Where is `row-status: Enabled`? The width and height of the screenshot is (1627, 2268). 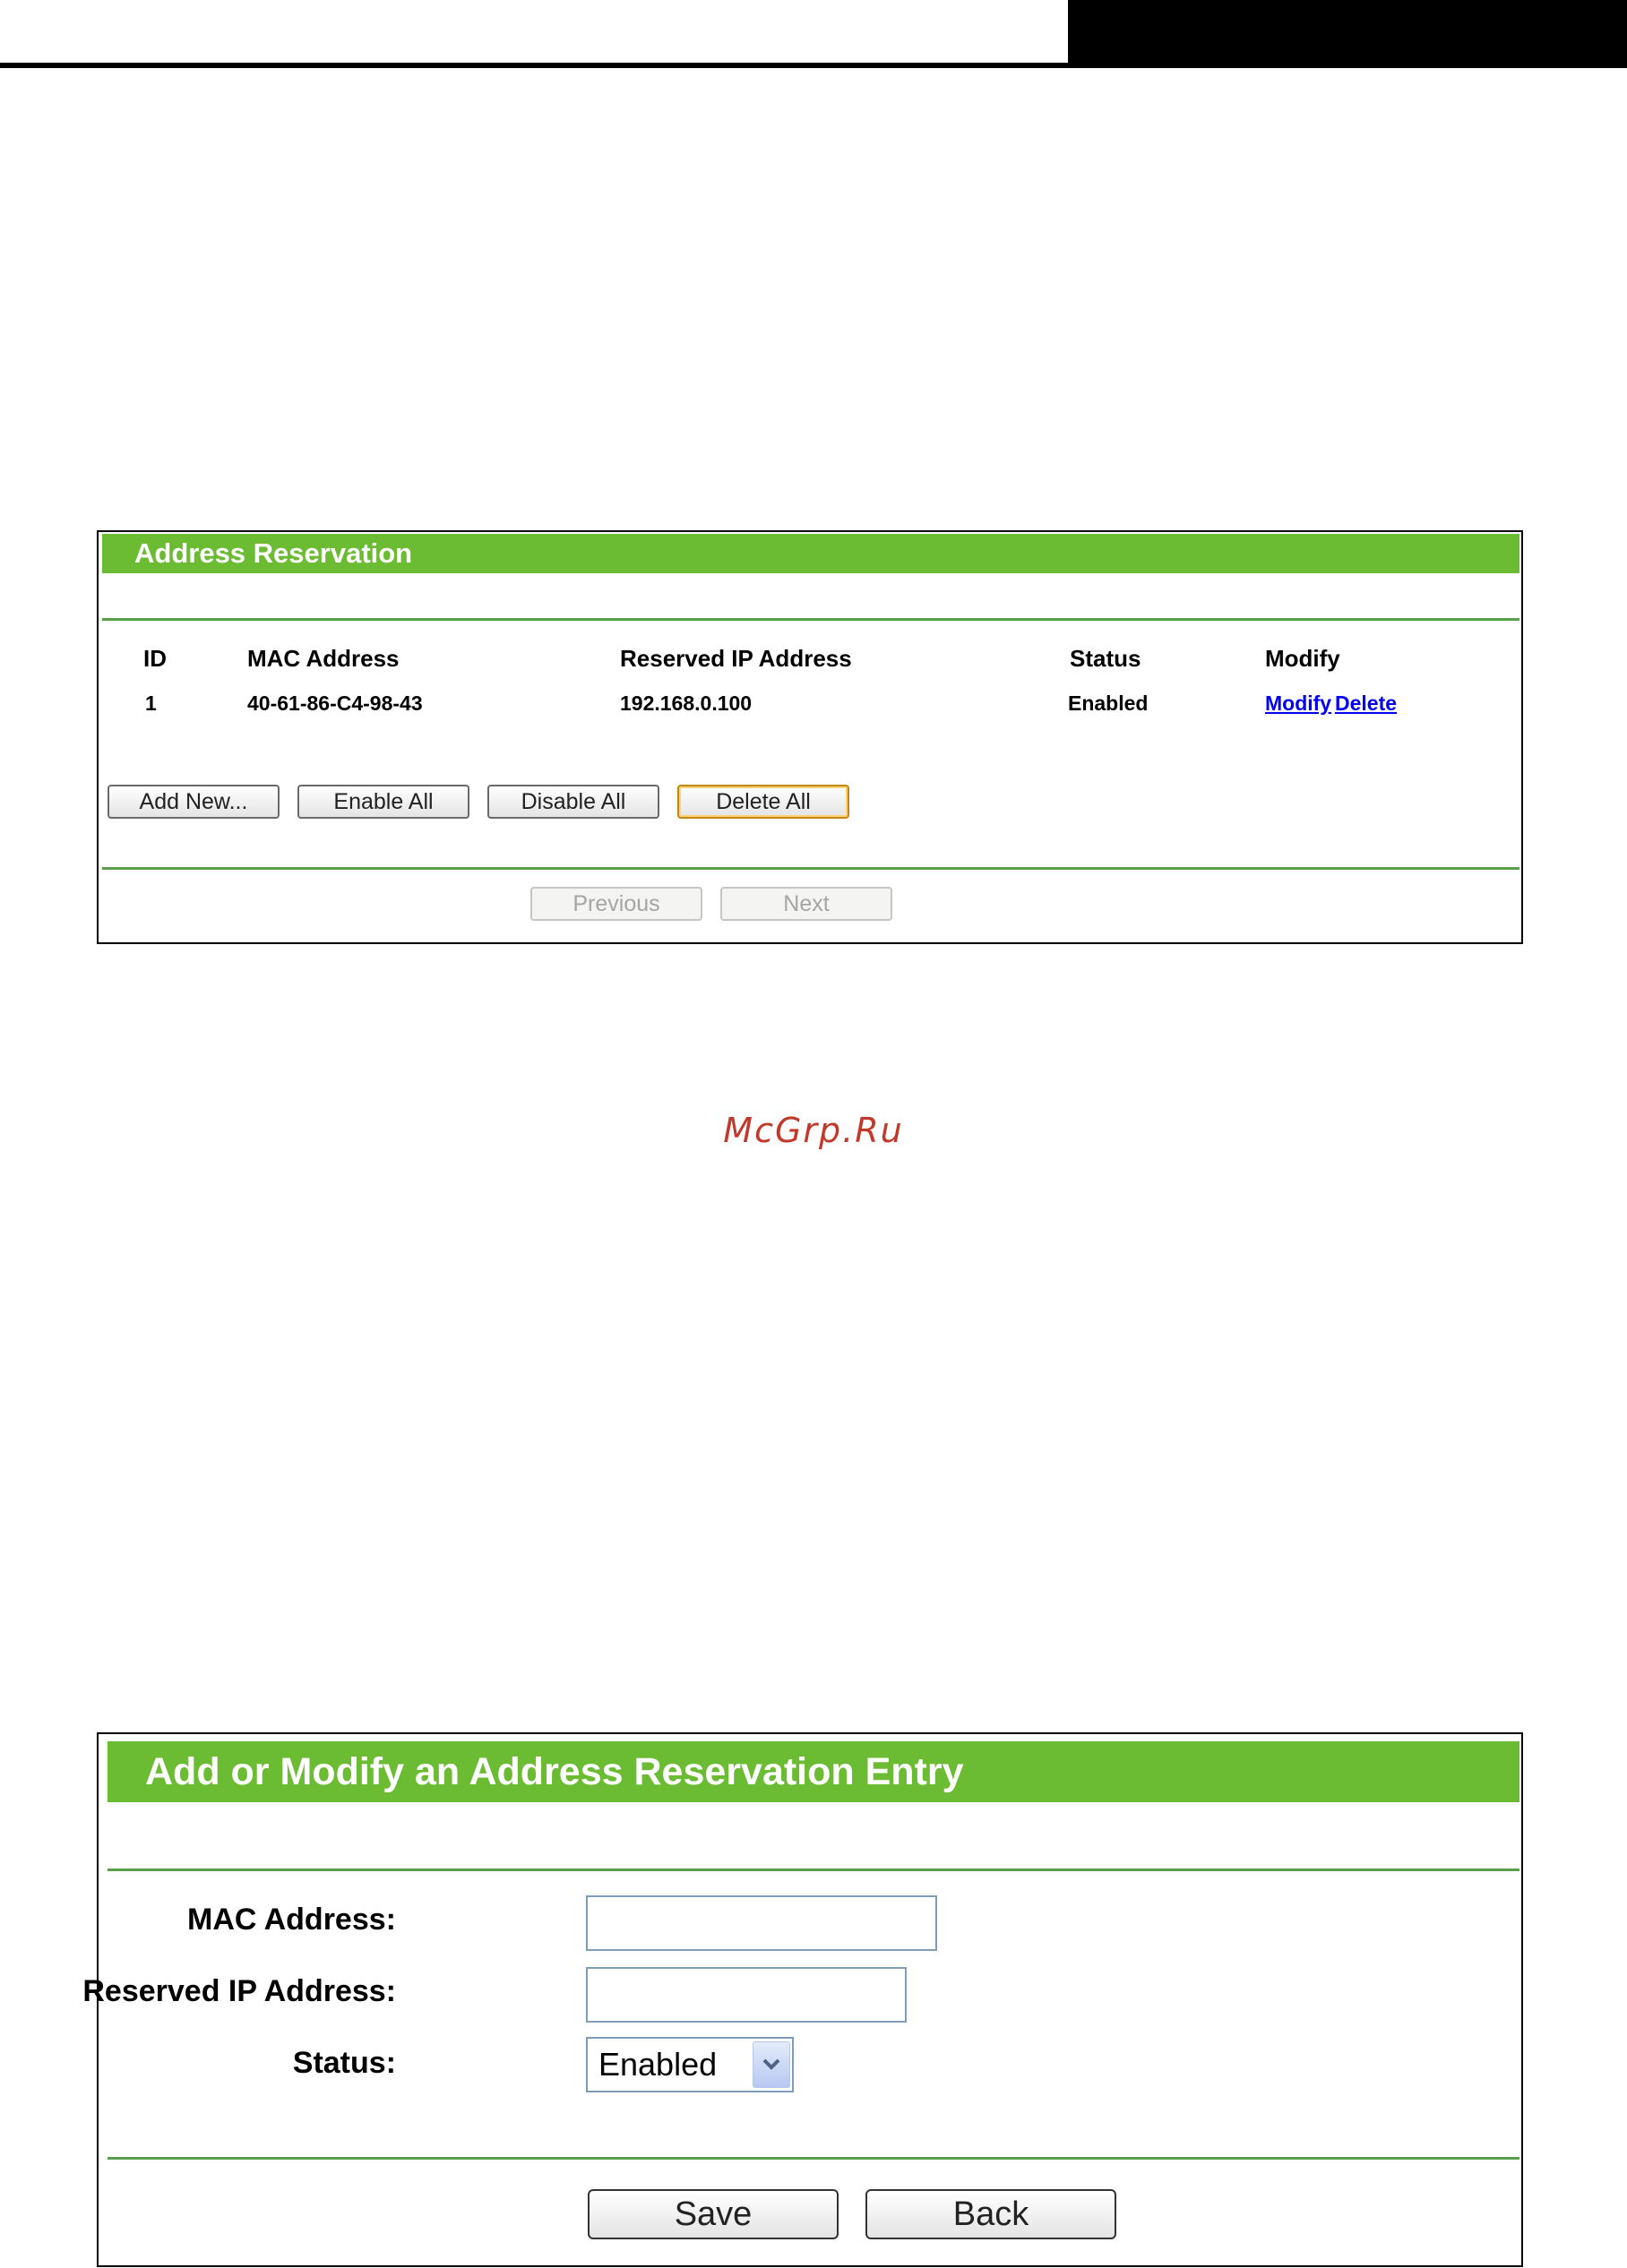
row-status: Enabled is located at coordinates (1108, 703).